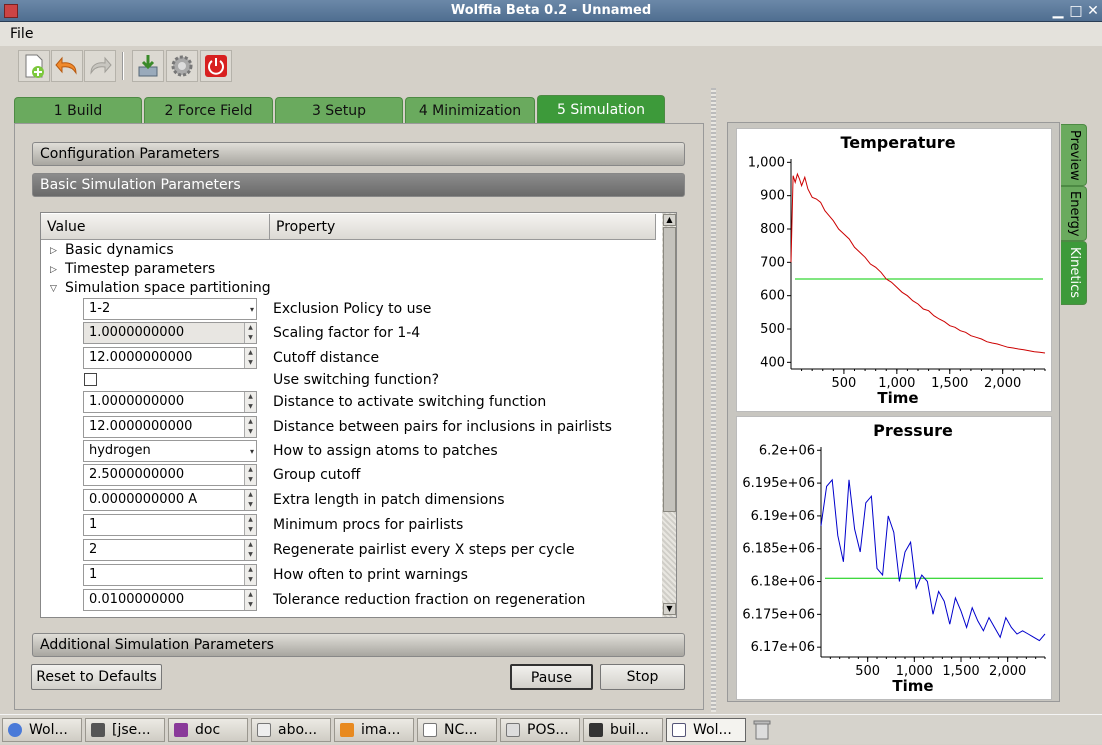  Describe the element at coordinates (170, 575) in the screenshot. I see `print-warnings-spinbox: 1 ▲ ▼` at that location.